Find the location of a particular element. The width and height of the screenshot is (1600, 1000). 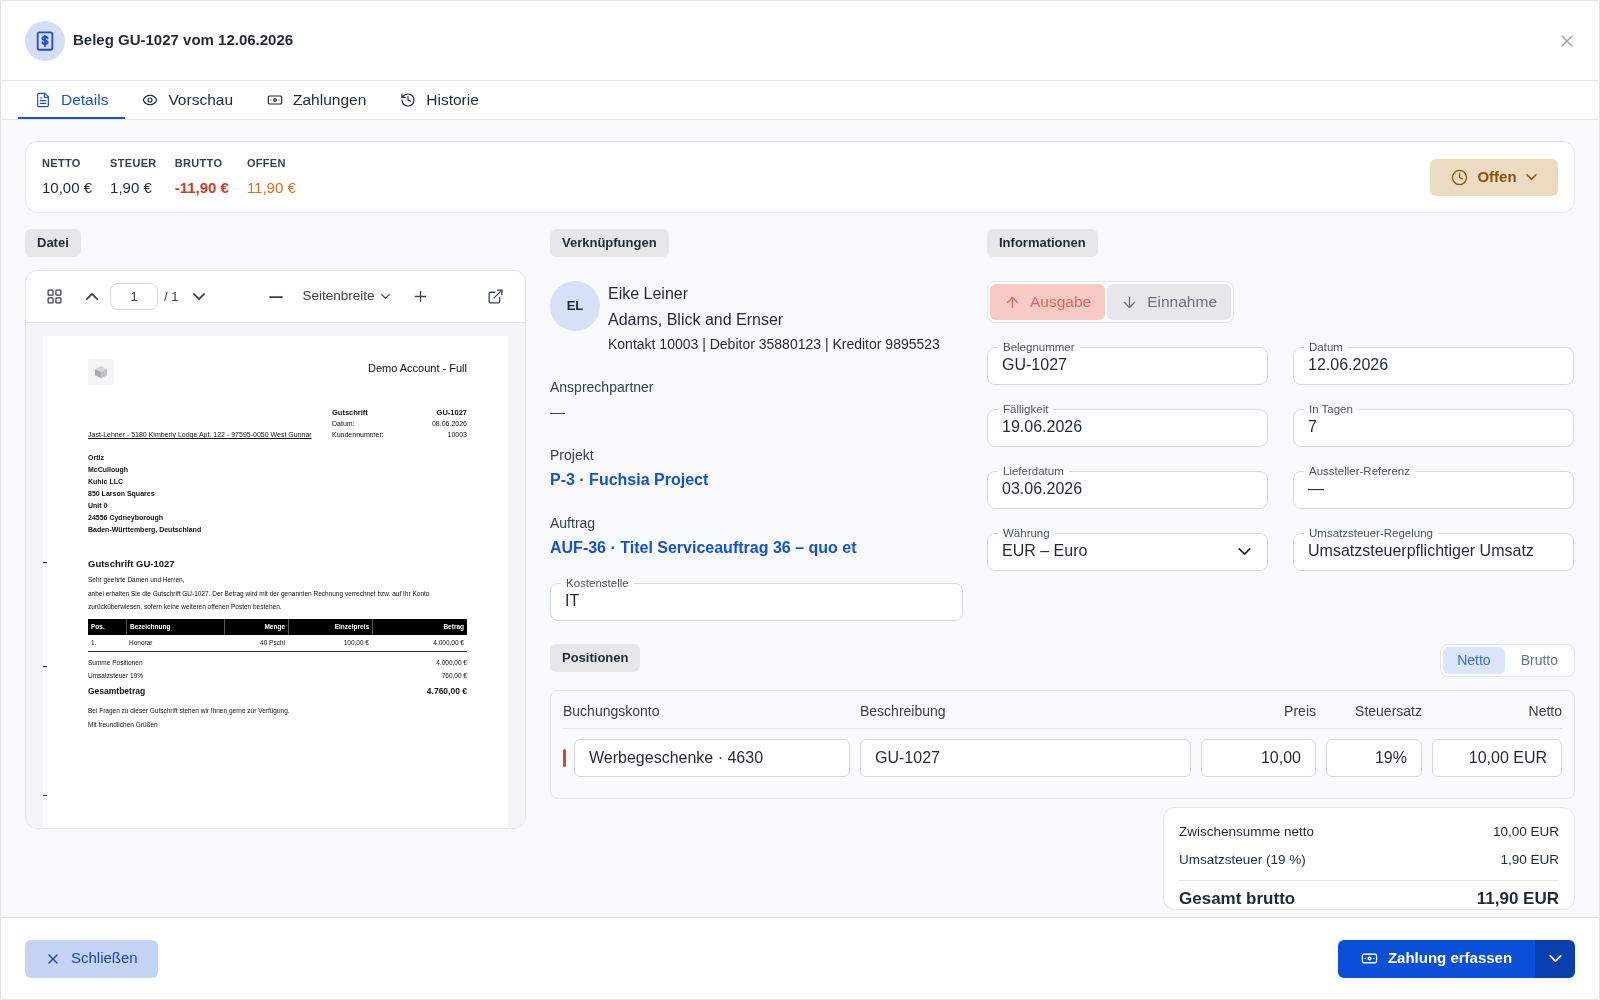

contact-name: Eike Leiner is located at coordinates (649, 294).